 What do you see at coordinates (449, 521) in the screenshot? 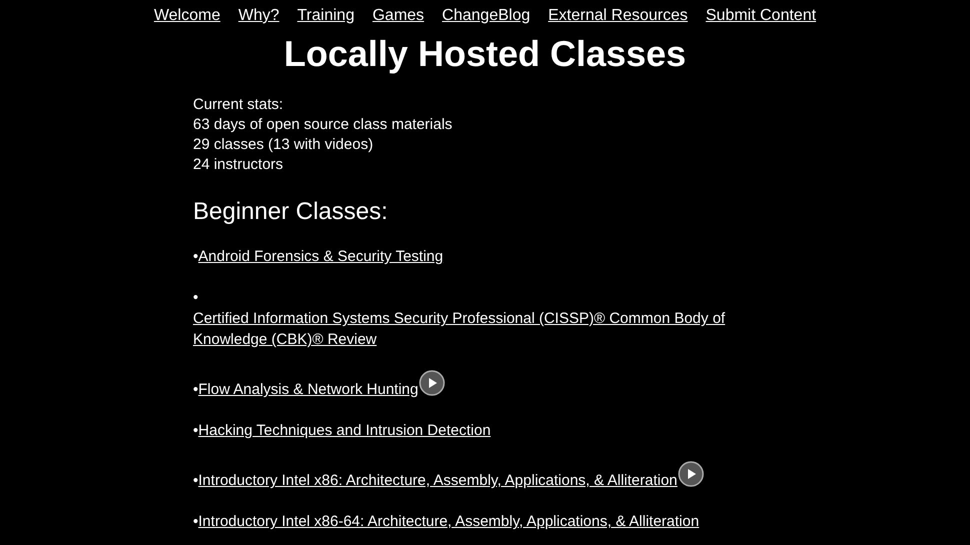
I see `class-link: Introductory Intel x86-64: Architecture, Assembly, Applications, & Alliteration` at bounding box center [449, 521].